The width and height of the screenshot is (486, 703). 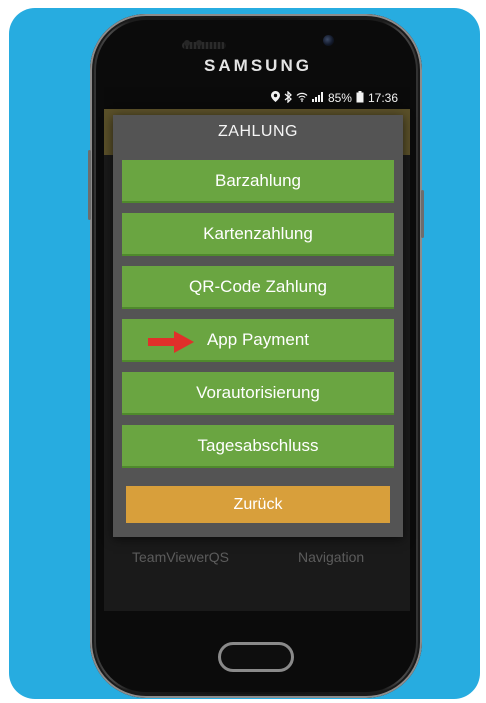 What do you see at coordinates (275, 98) in the screenshot?
I see `location-icon` at bounding box center [275, 98].